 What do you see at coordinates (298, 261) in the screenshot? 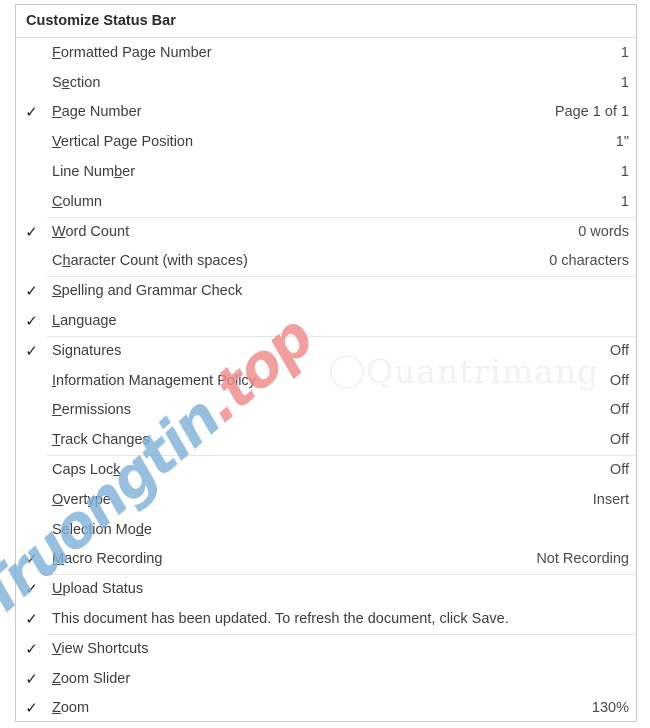
I see `option-label: Character Count (with spaces)` at bounding box center [298, 261].